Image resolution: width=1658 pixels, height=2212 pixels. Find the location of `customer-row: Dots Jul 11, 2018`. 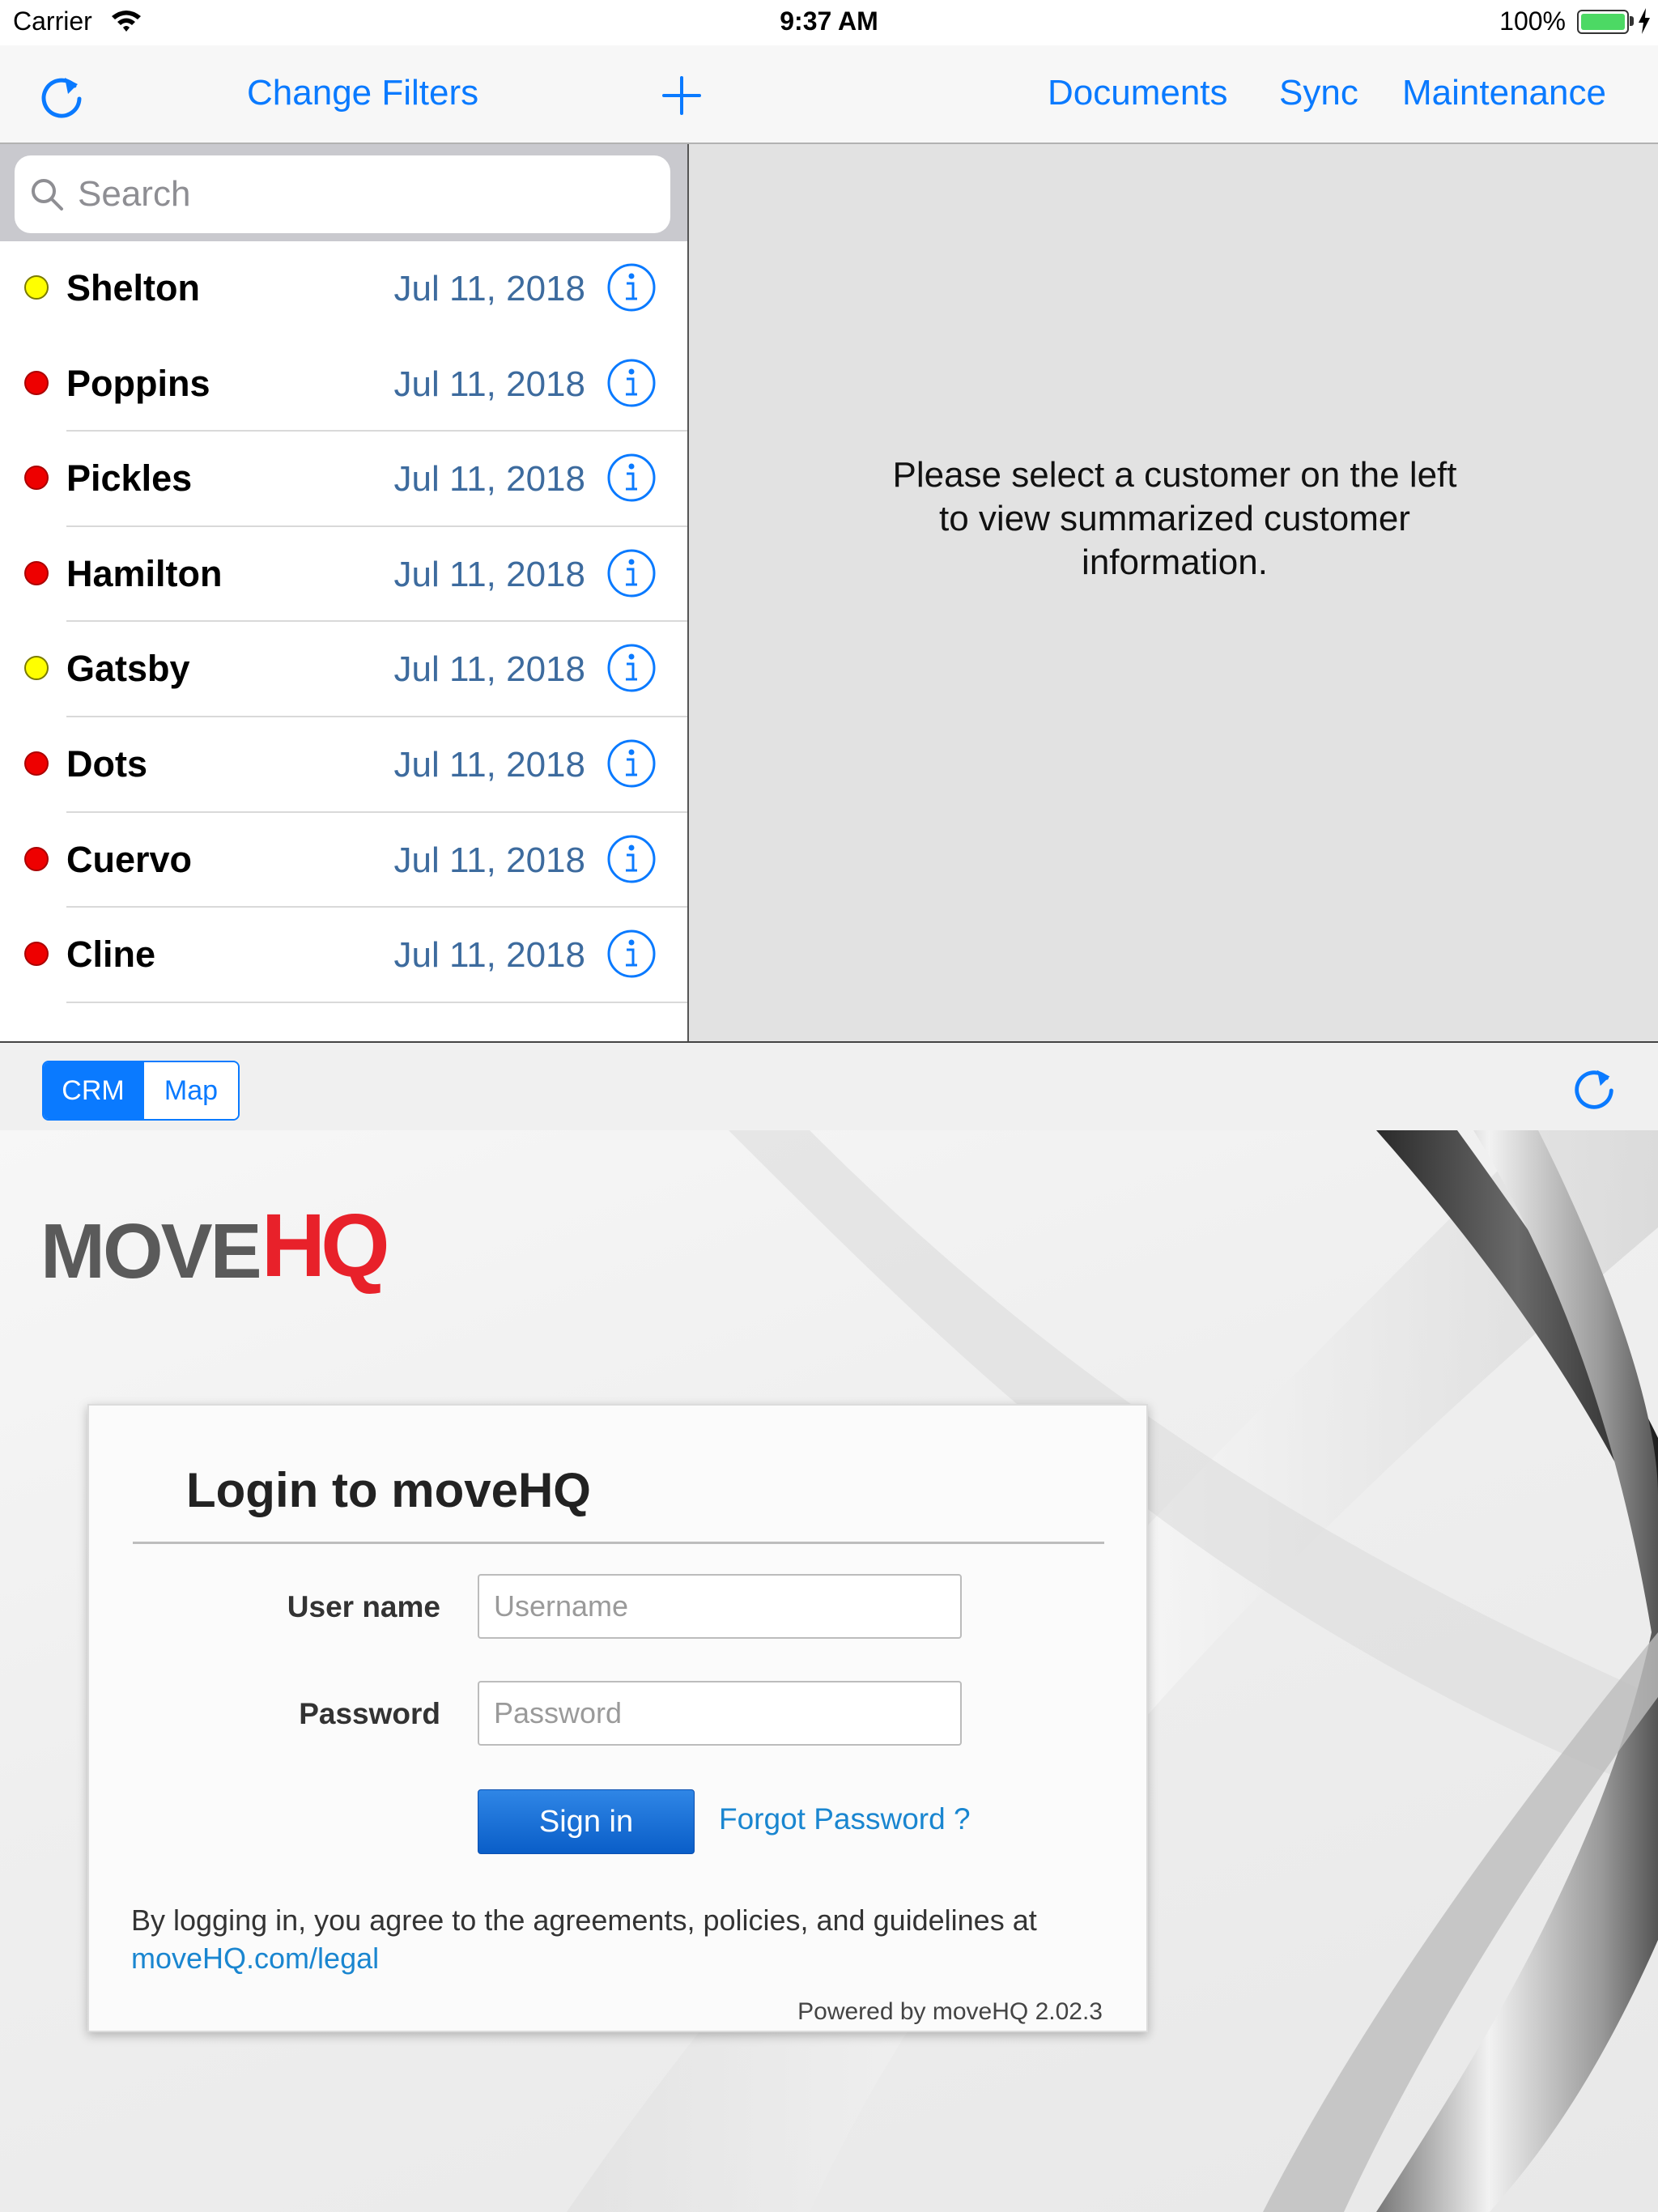

customer-row: Dots Jul 11, 2018 is located at coordinates (343, 765).